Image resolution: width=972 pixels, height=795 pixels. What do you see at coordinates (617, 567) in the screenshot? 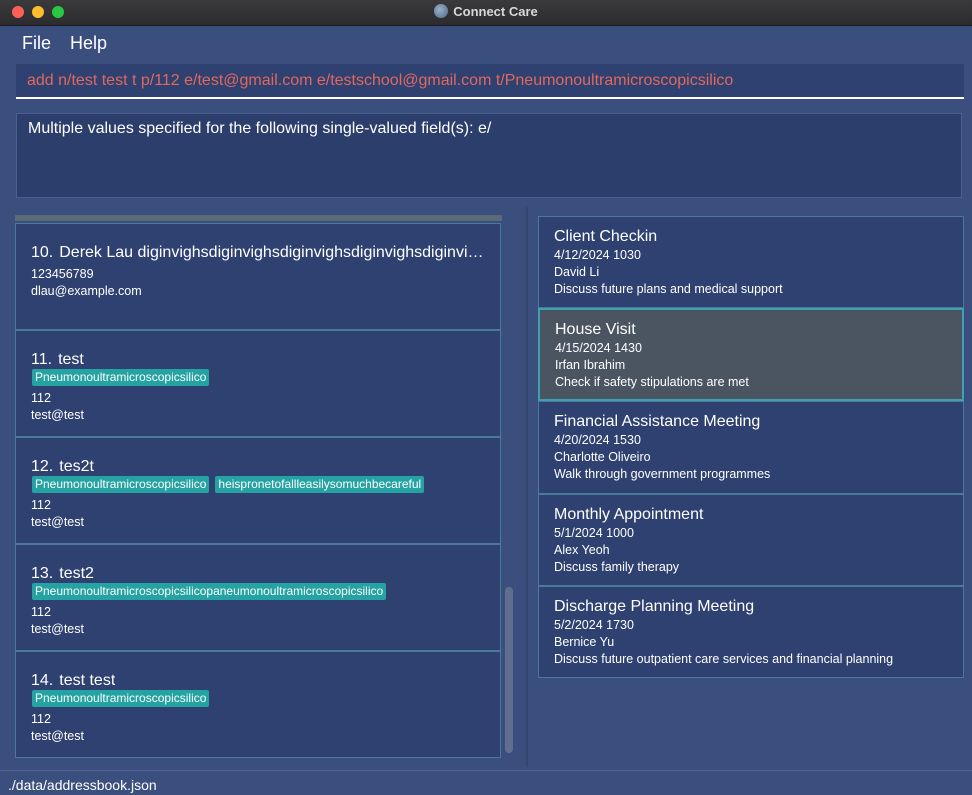
I see `appointment-description: Discuss family therapy` at bounding box center [617, 567].